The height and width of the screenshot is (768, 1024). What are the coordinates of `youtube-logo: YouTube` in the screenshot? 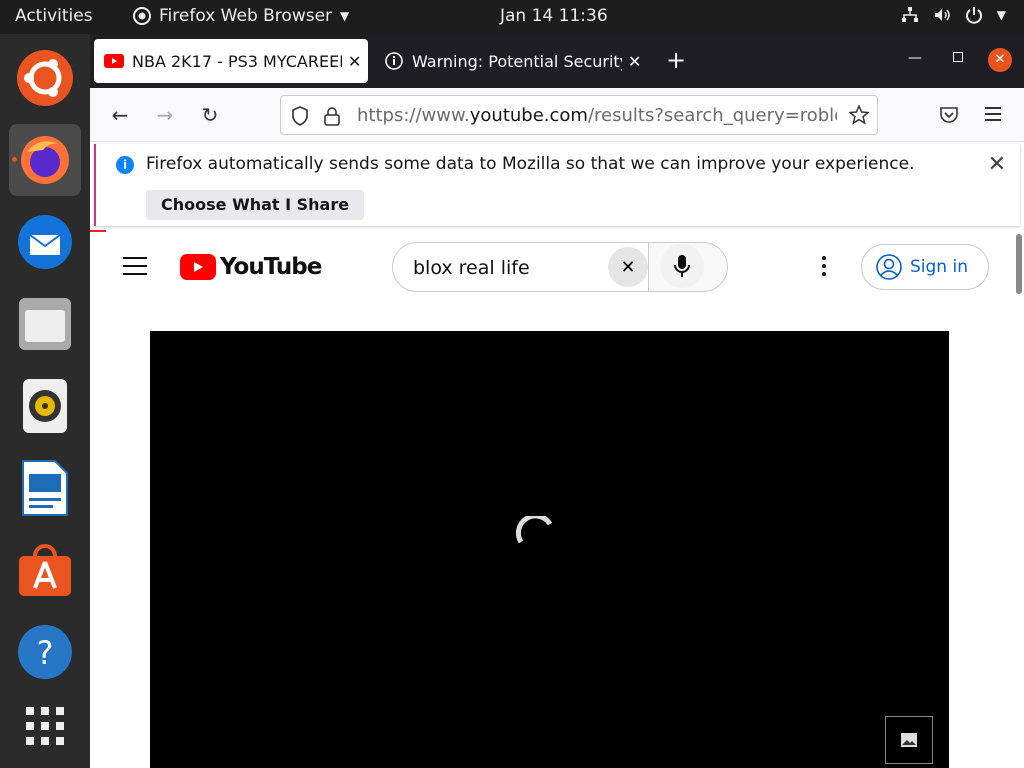 It's located at (251, 267).